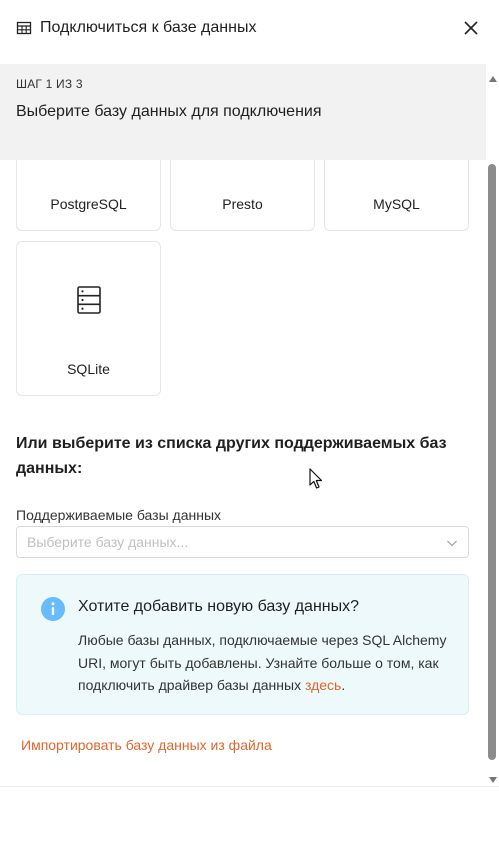 The height and width of the screenshot is (848, 499). I want to click on step-indicator: ШАГ 1 ИЗ 3, so click(49, 84).